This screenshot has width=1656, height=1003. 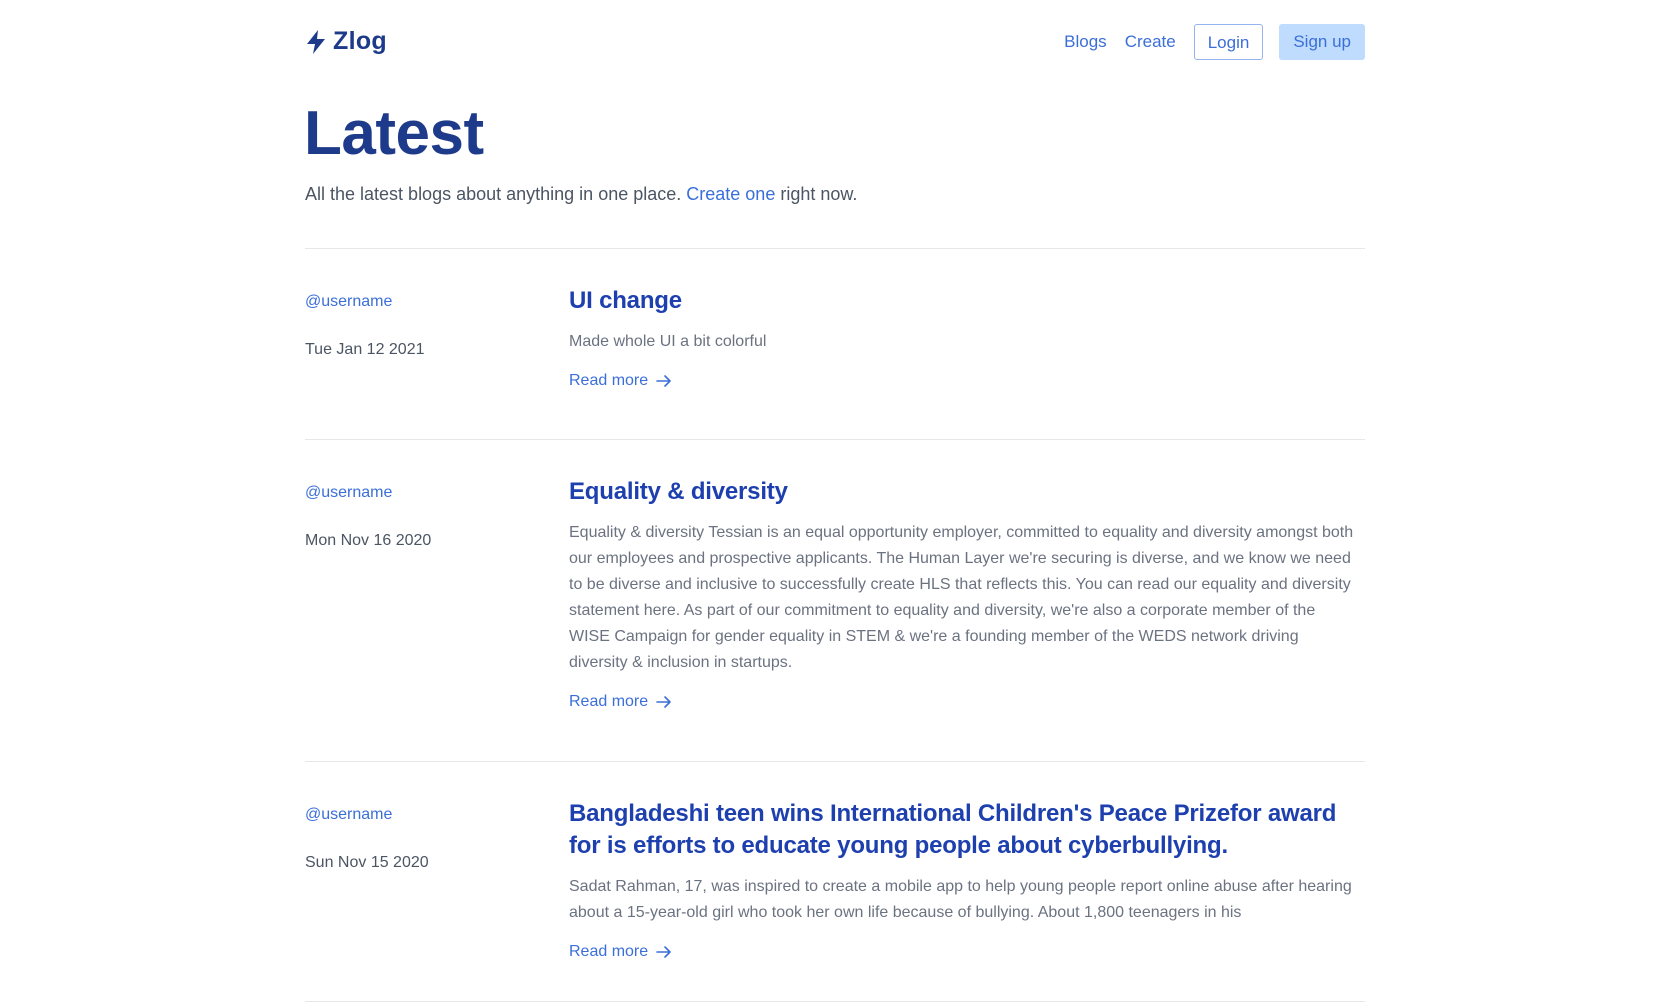 What do you see at coordinates (964, 301) in the screenshot?
I see `post-title: UI change` at bounding box center [964, 301].